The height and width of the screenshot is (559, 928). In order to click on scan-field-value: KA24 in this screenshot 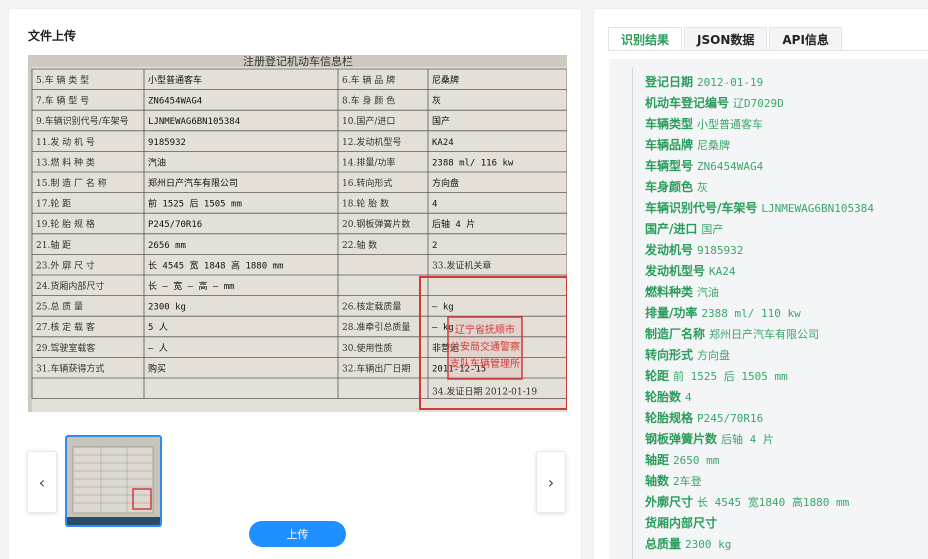, I will do `click(443, 143)`.